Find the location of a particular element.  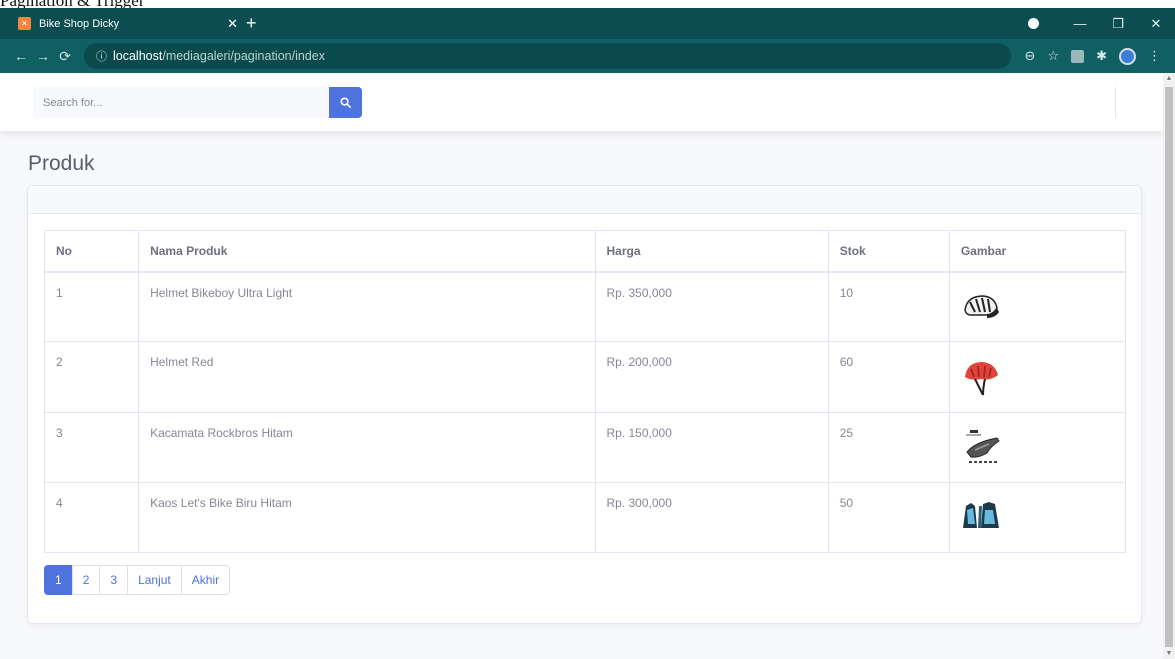

header-harga: Harga is located at coordinates (711, 251).